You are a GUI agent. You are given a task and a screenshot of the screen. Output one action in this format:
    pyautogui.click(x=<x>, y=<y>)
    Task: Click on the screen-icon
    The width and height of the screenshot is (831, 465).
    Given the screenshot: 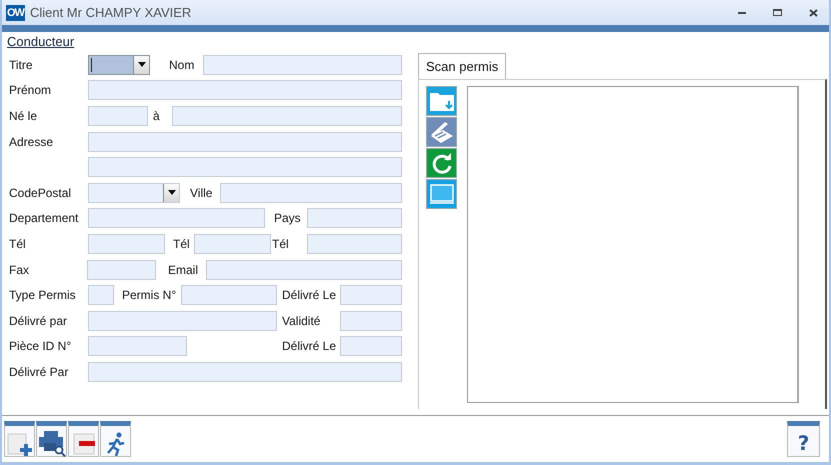 What is the action you would take?
    pyautogui.click(x=441, y=194)
    